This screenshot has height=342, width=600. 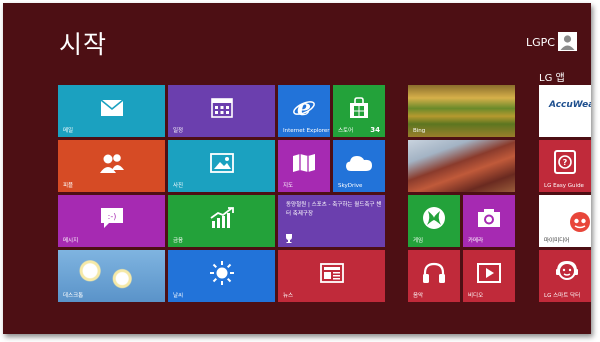 What do you see at coordinates (331, 221) in the screenshot?
I see `tile-news-feed: 동양철원 | 스포츠 - 축구하는 월드축구 챈터 축제구장` at bounding box center [331, 221].